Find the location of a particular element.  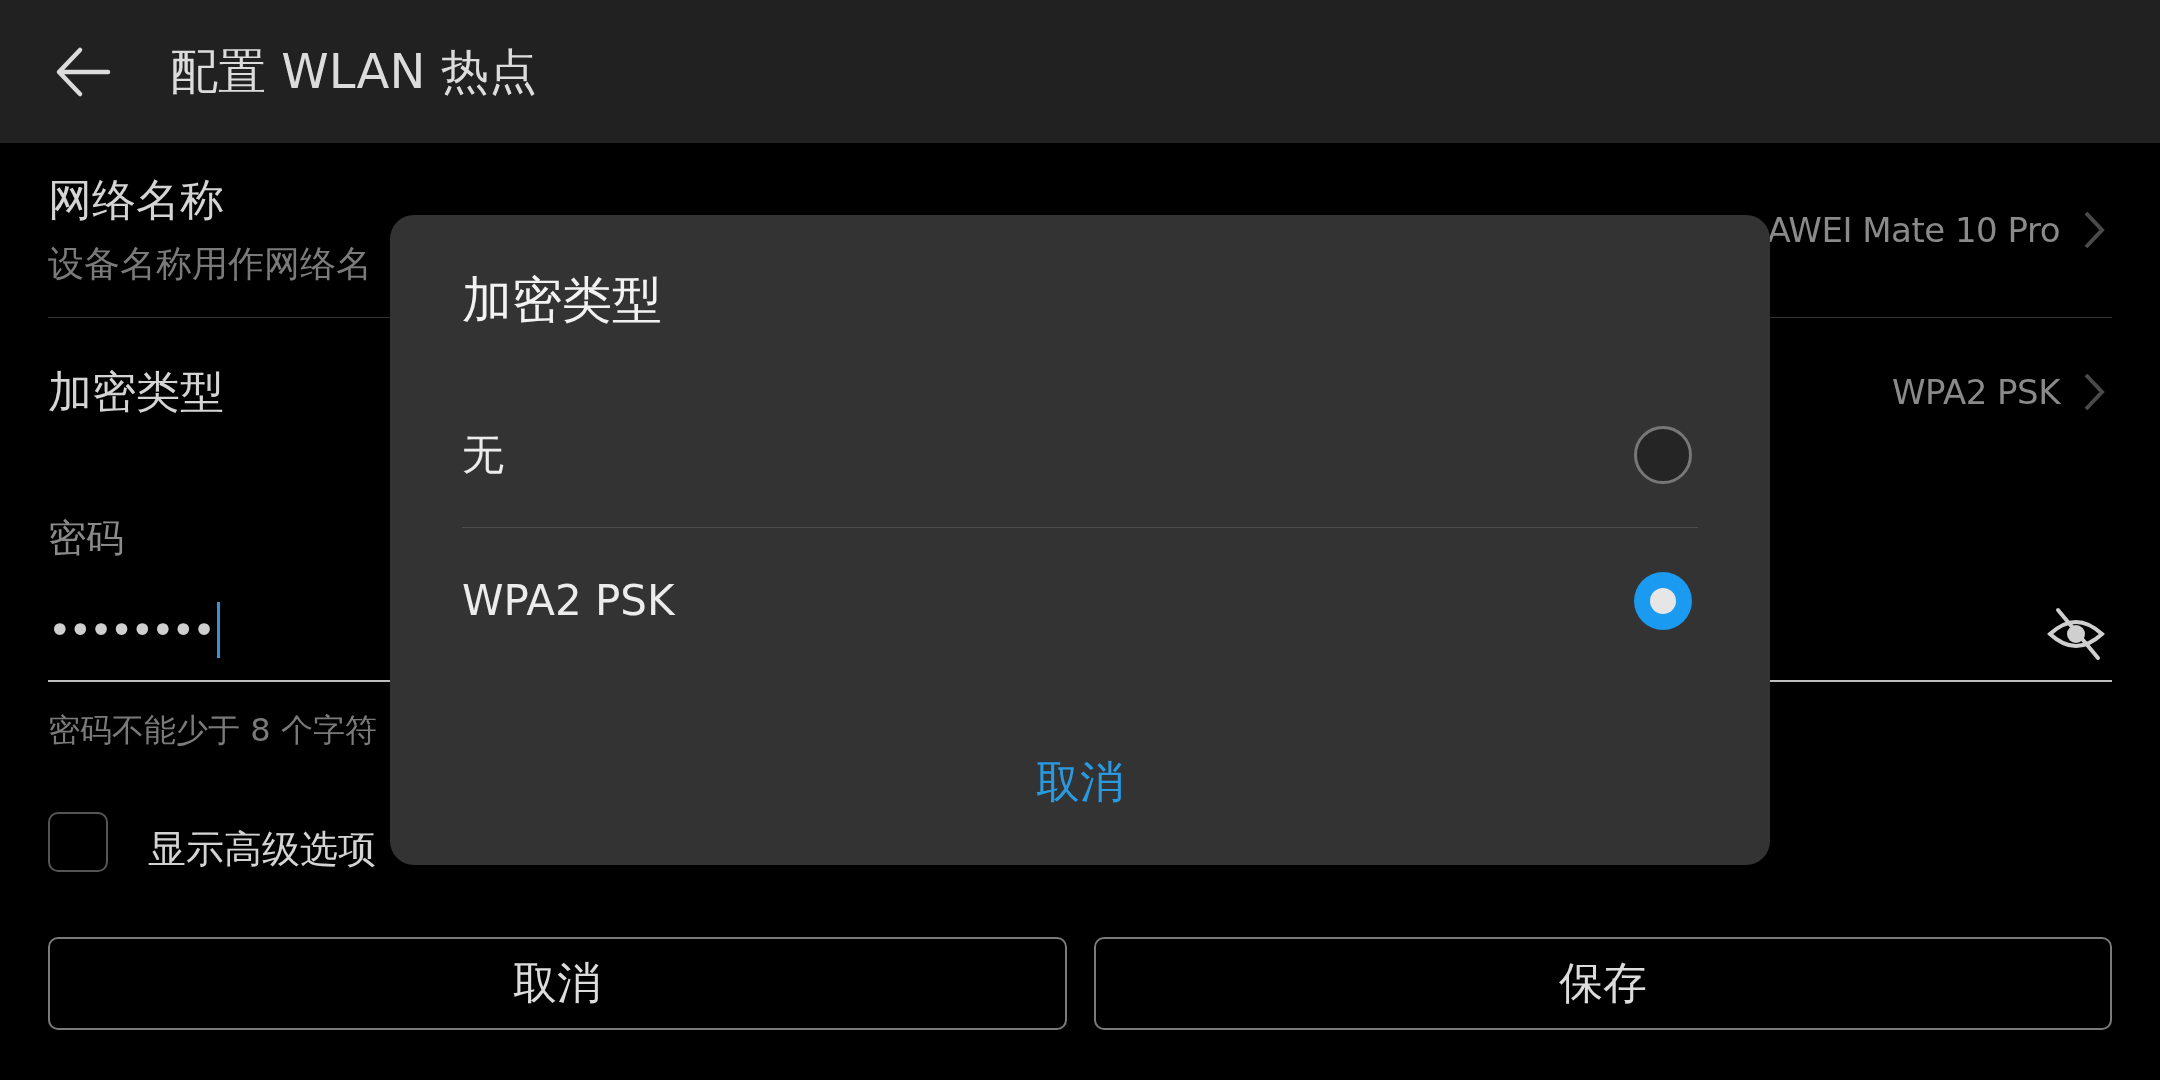

action-button: 取消 is located at coordinates (557, 983).